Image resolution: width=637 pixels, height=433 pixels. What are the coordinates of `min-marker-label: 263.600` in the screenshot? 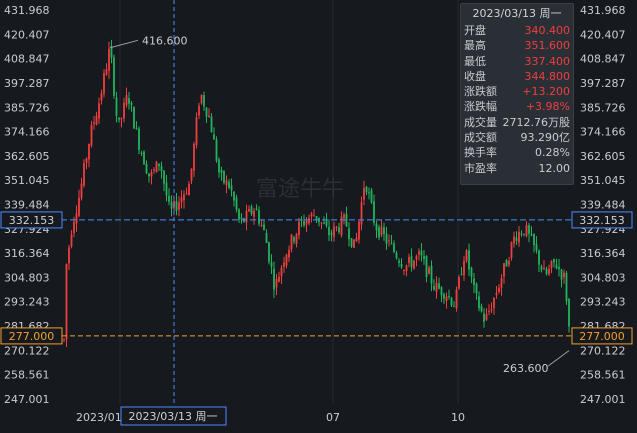 It's located at (526, 368).